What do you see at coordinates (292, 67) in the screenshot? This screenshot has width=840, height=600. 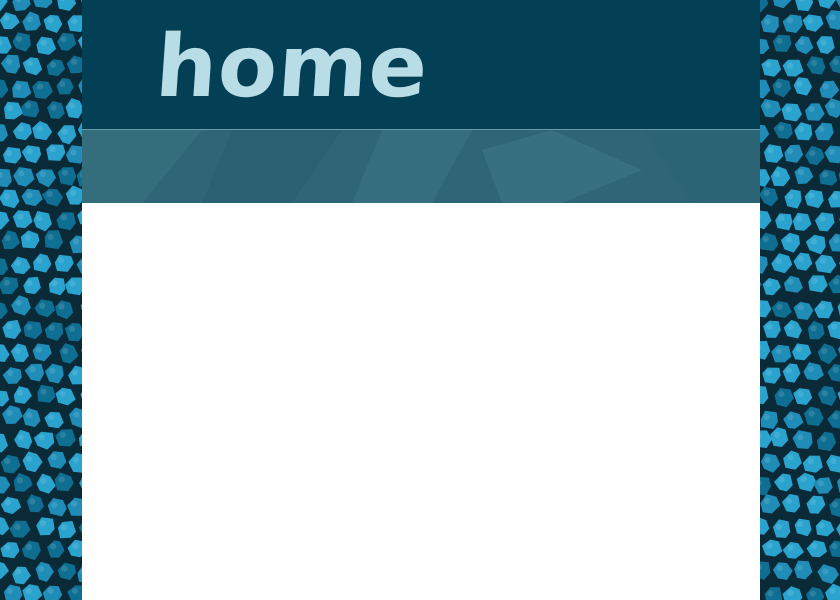 I see `page-title: home` at bounding box center [292, 67].